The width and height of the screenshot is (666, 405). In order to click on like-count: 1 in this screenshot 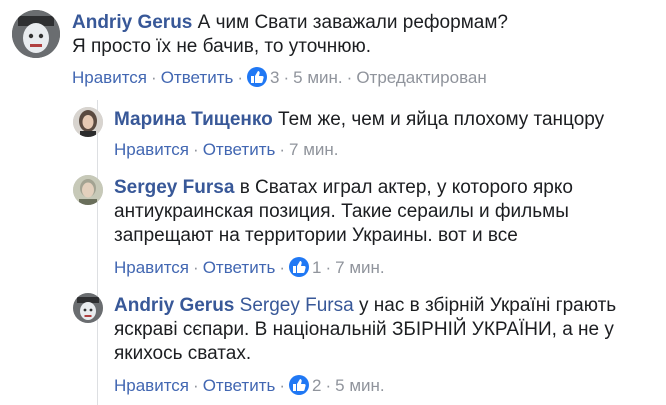, I will do `click(316, 267)`.